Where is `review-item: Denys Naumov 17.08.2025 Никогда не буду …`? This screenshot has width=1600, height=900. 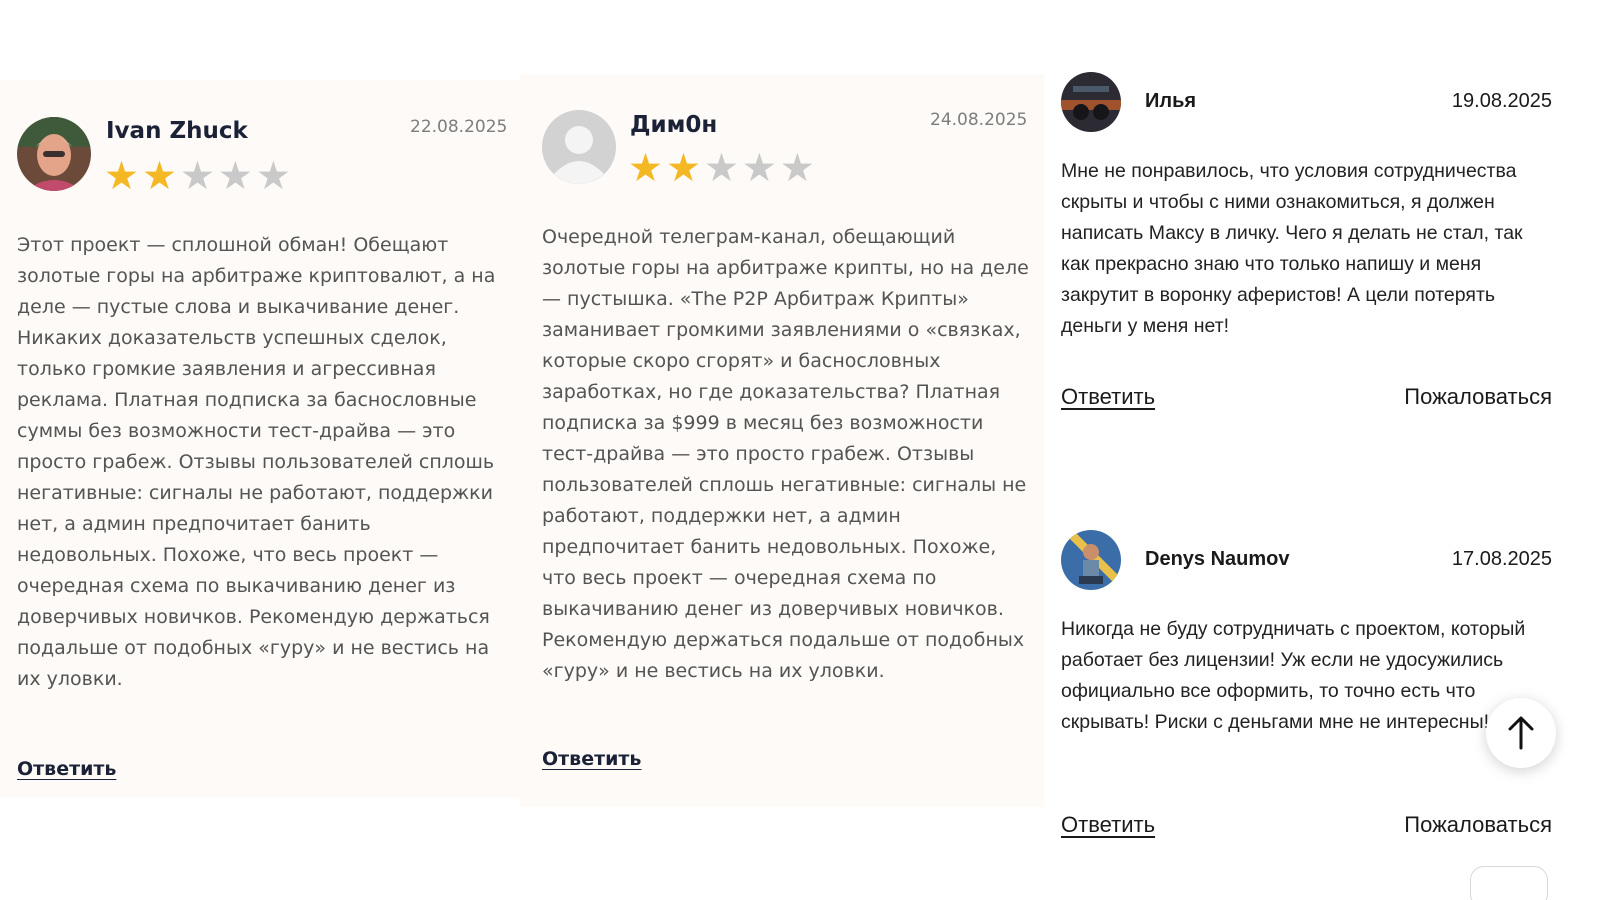 review-item: Denys Naumov 17.08.2025 Никогда не буду … is located at coordinates (1306, 690).